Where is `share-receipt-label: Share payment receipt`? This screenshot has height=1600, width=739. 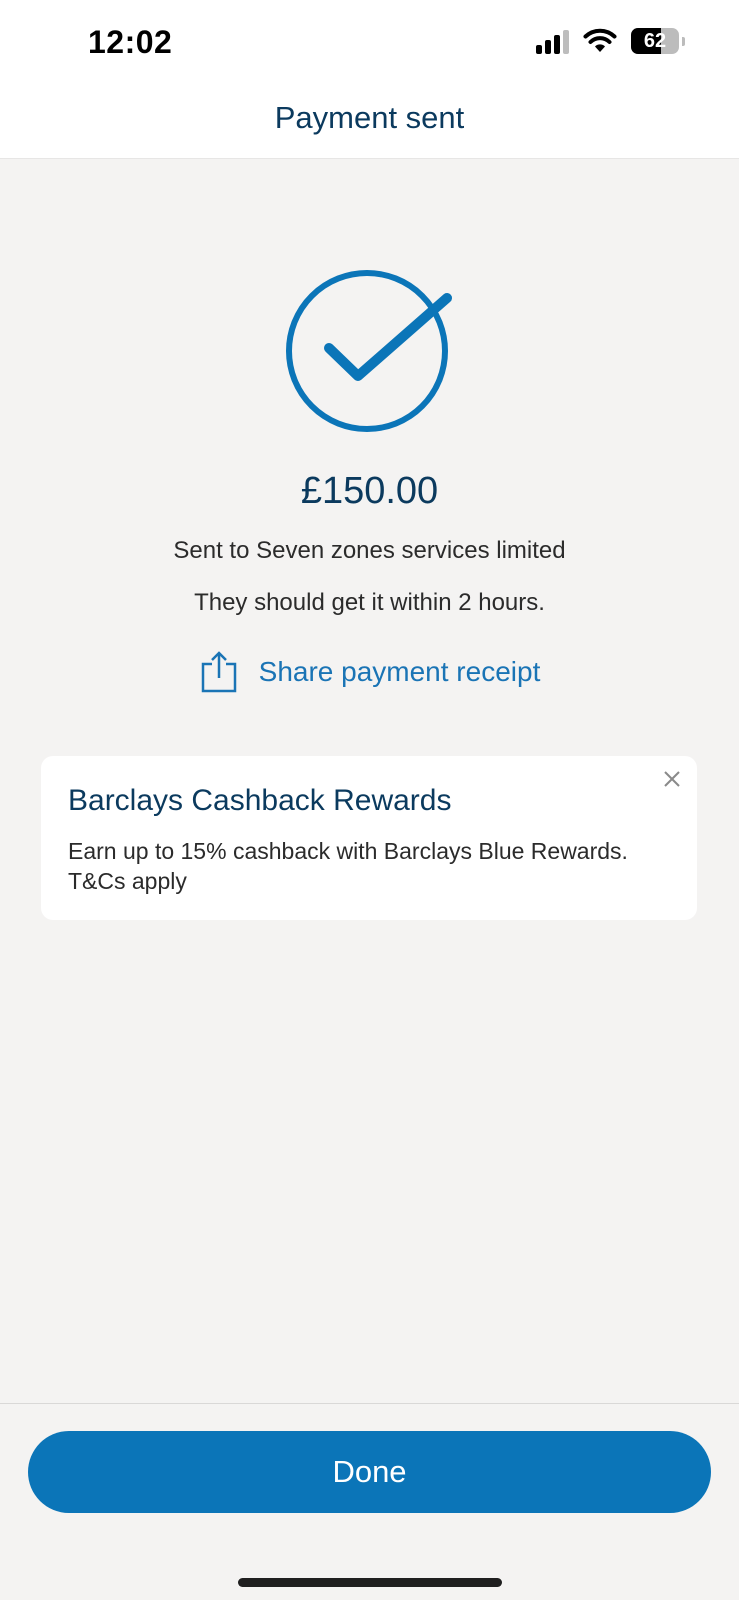 share-receipt-label: Share payment receipt is located at coordinates (399, 671).